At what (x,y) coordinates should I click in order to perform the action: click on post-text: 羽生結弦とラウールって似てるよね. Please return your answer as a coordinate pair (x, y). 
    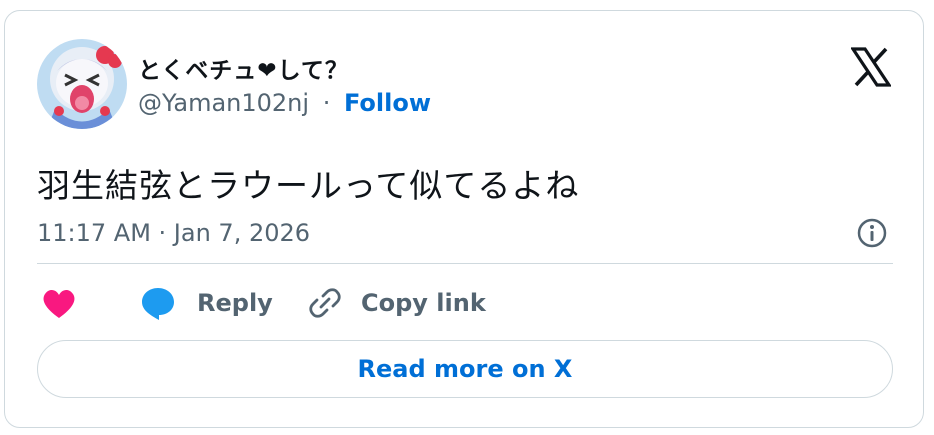
    Looking at the image, I should click on (308, 185).